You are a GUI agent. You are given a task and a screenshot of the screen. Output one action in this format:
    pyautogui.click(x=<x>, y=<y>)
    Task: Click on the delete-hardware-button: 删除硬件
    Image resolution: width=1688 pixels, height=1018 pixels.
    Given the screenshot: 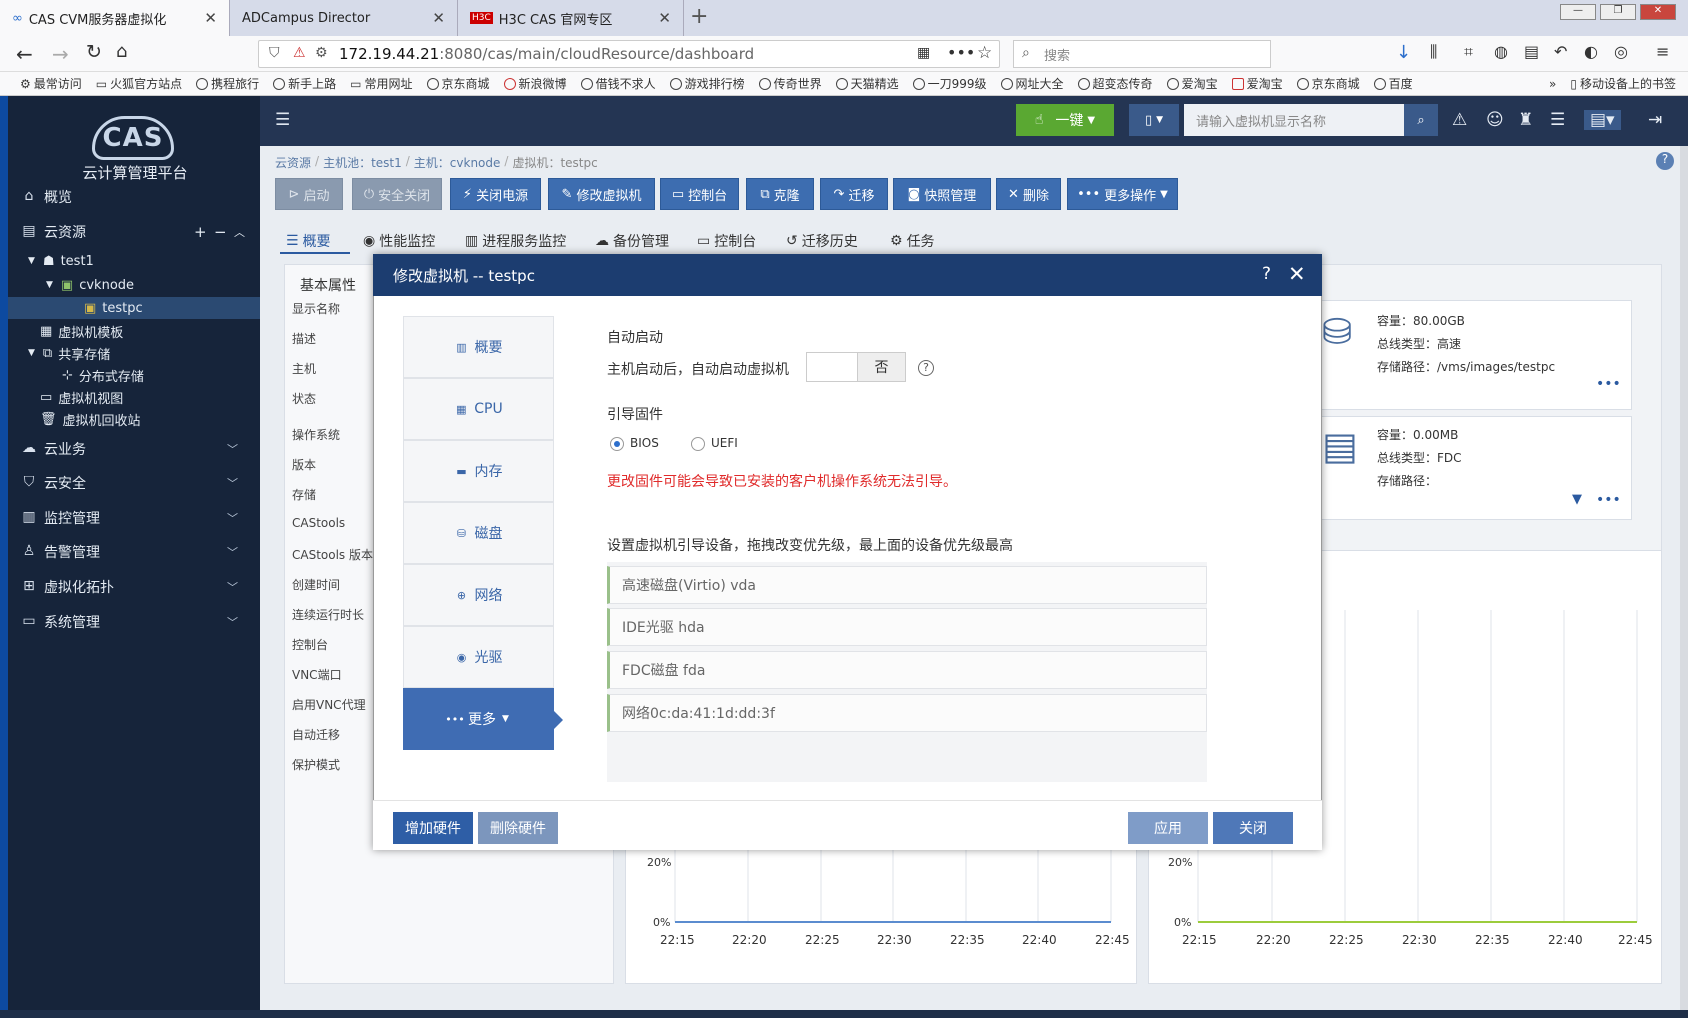 What is the action you would take?
    pyautogui.click(x=518, y=828)
    